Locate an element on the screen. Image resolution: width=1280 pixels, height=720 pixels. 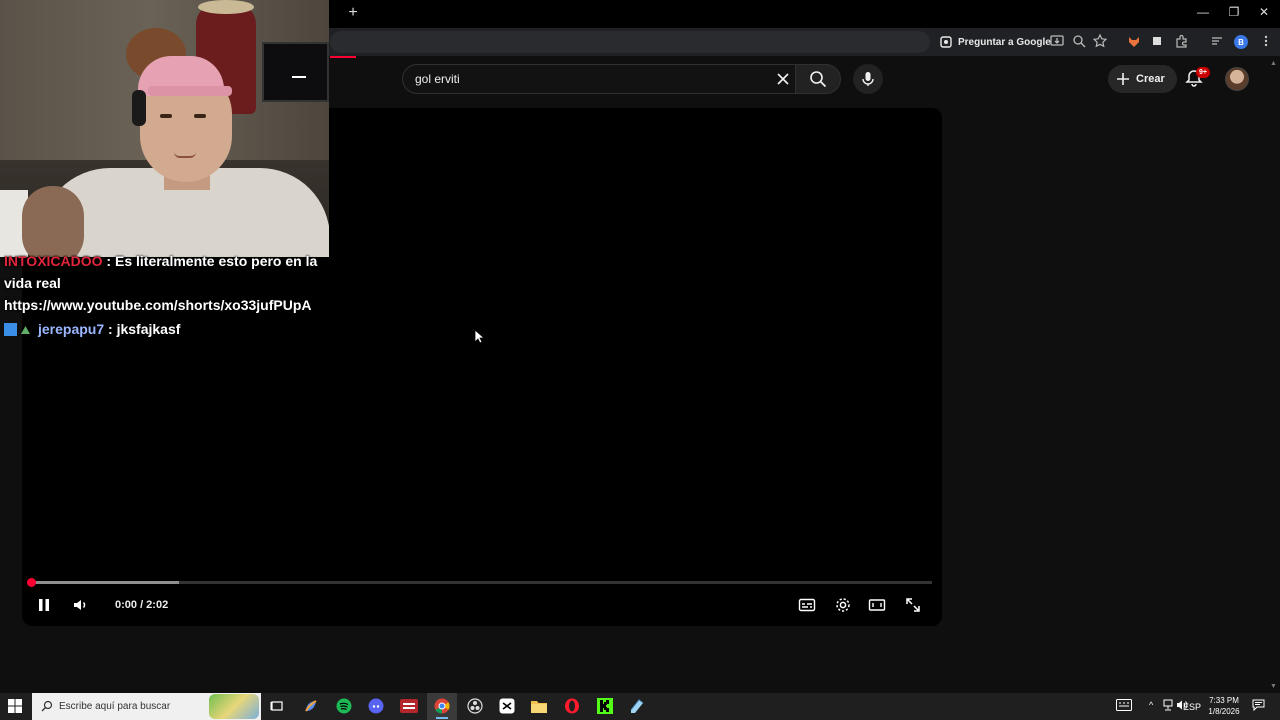
pause-icon is located at coordinates (44, 605).